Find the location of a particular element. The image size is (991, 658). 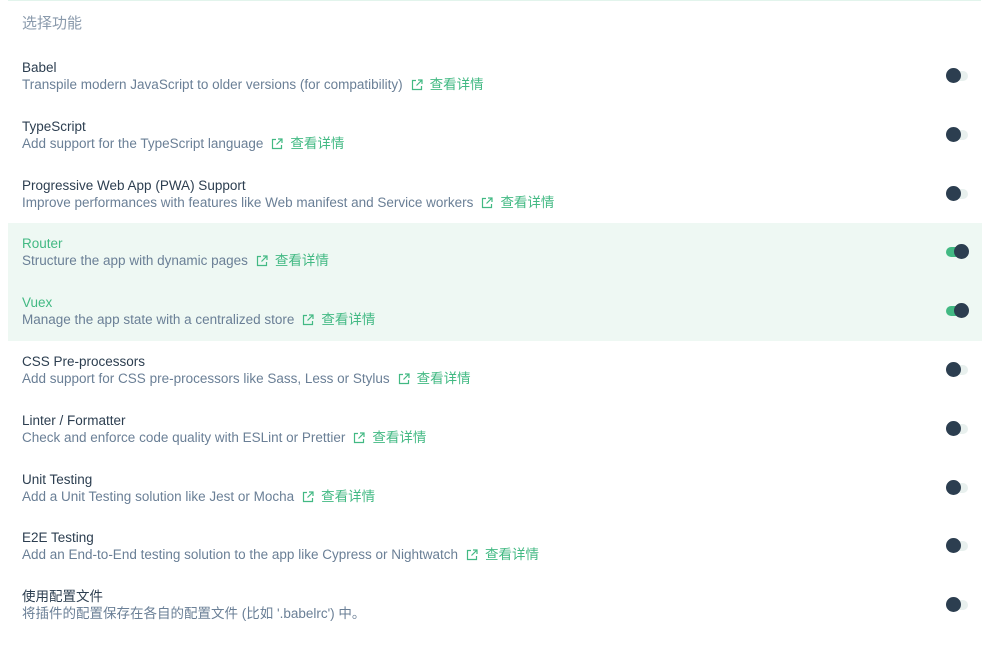

feature-name: Vuex is located at coordinates (37, 303).